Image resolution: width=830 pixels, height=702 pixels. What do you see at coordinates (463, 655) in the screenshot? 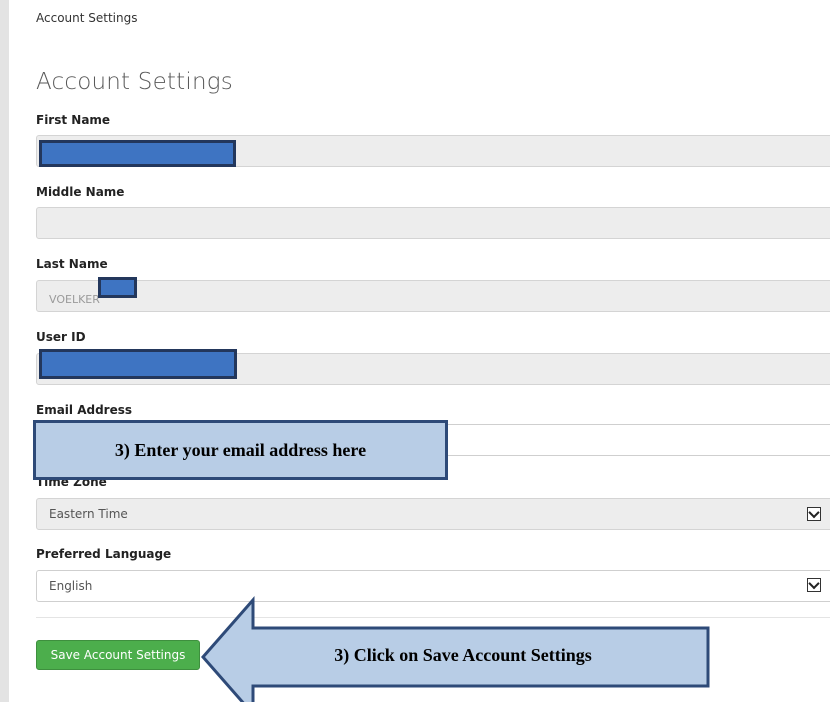
I see `save-callout-text: 3) Click on Save Account Settings` at bounding box center [463, 655].